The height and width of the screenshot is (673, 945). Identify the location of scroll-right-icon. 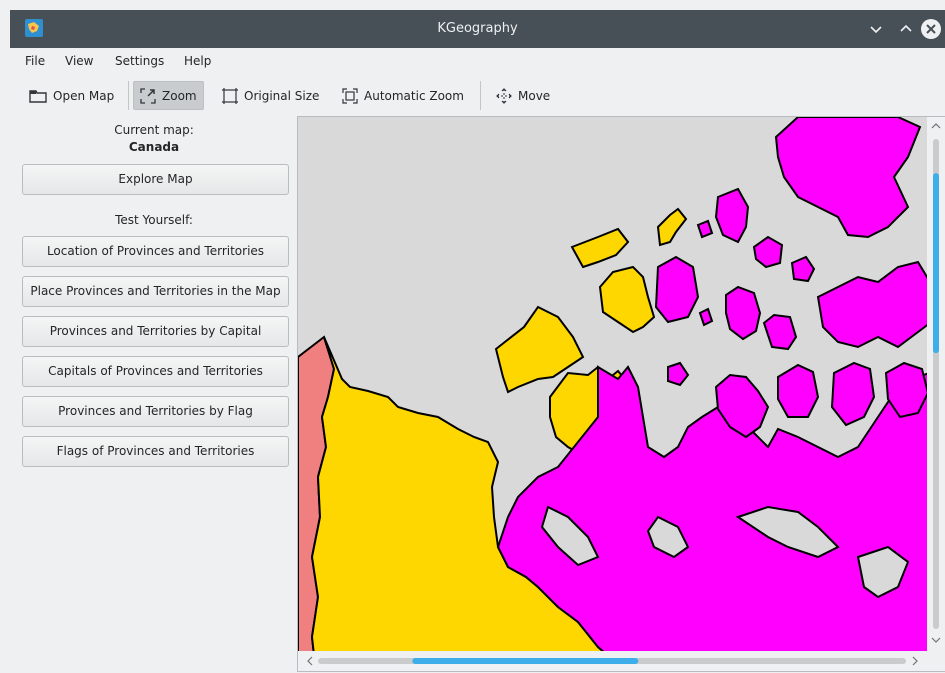
(915, 661).